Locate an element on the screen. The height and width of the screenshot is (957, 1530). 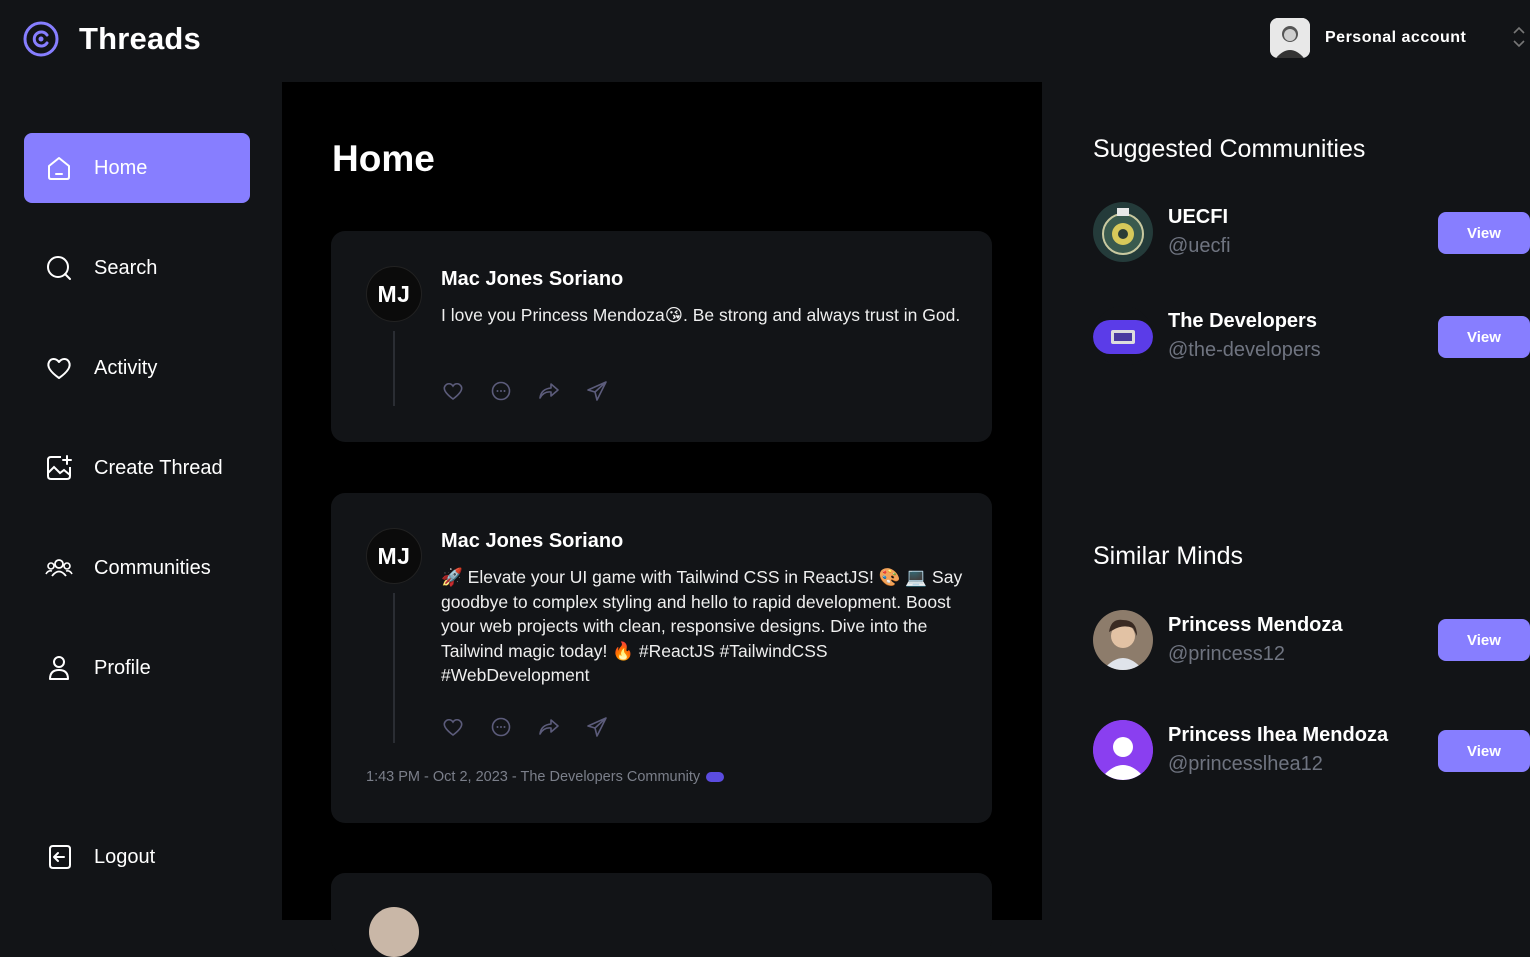
threads-logo-icon is located at coordinates (41, 39).